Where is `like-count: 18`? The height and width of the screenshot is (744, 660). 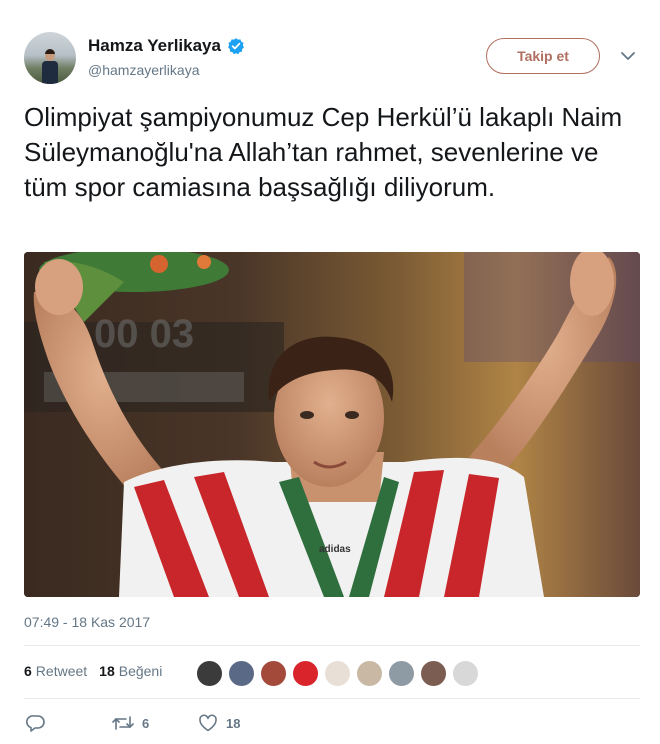
like-count: 18 is located at coordinates (107, 671).